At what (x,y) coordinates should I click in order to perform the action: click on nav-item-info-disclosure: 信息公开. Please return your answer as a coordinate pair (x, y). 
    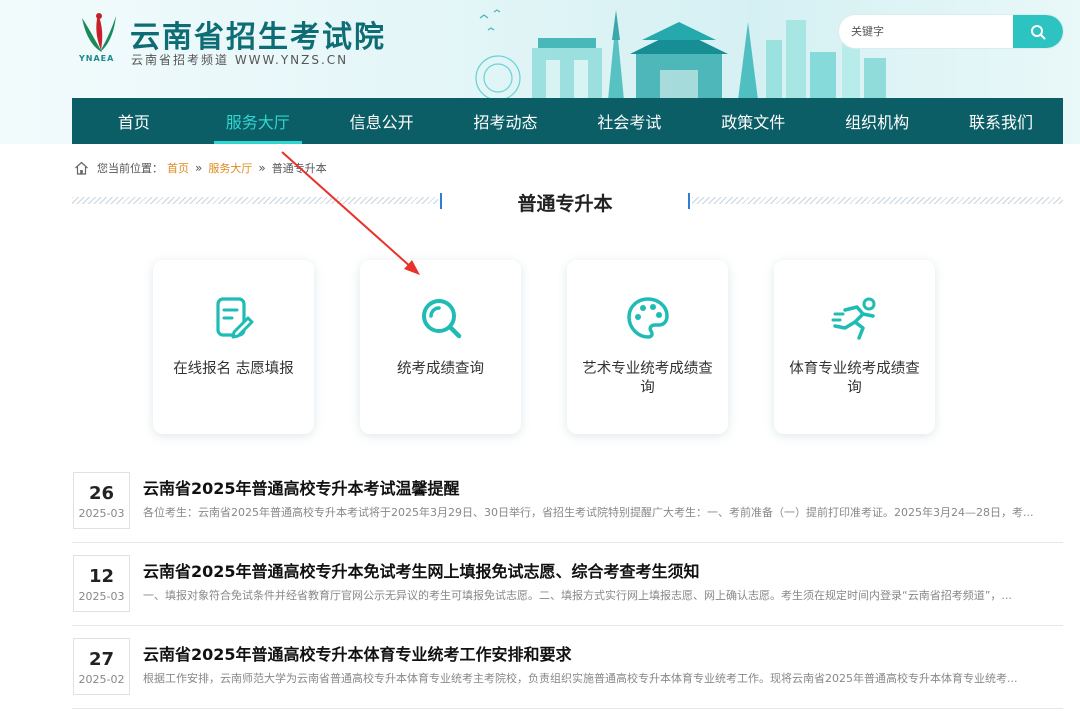
    Looking at the image, I should click on (382, 121).